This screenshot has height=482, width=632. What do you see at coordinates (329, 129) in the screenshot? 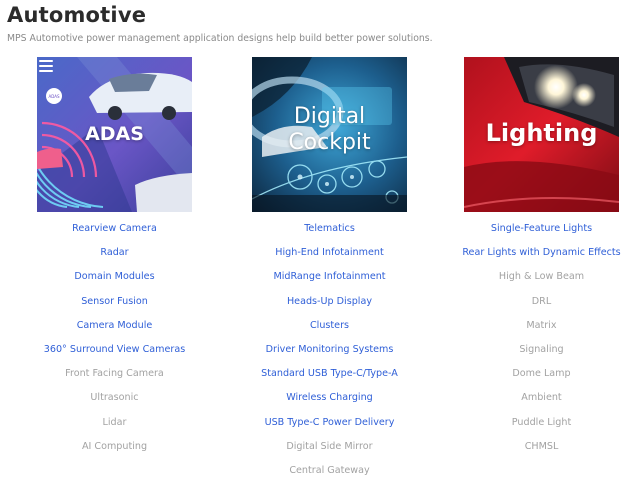
I see `digital-cockpit-tile-label: Digital Cockpit` at bounding box center [329, 129].